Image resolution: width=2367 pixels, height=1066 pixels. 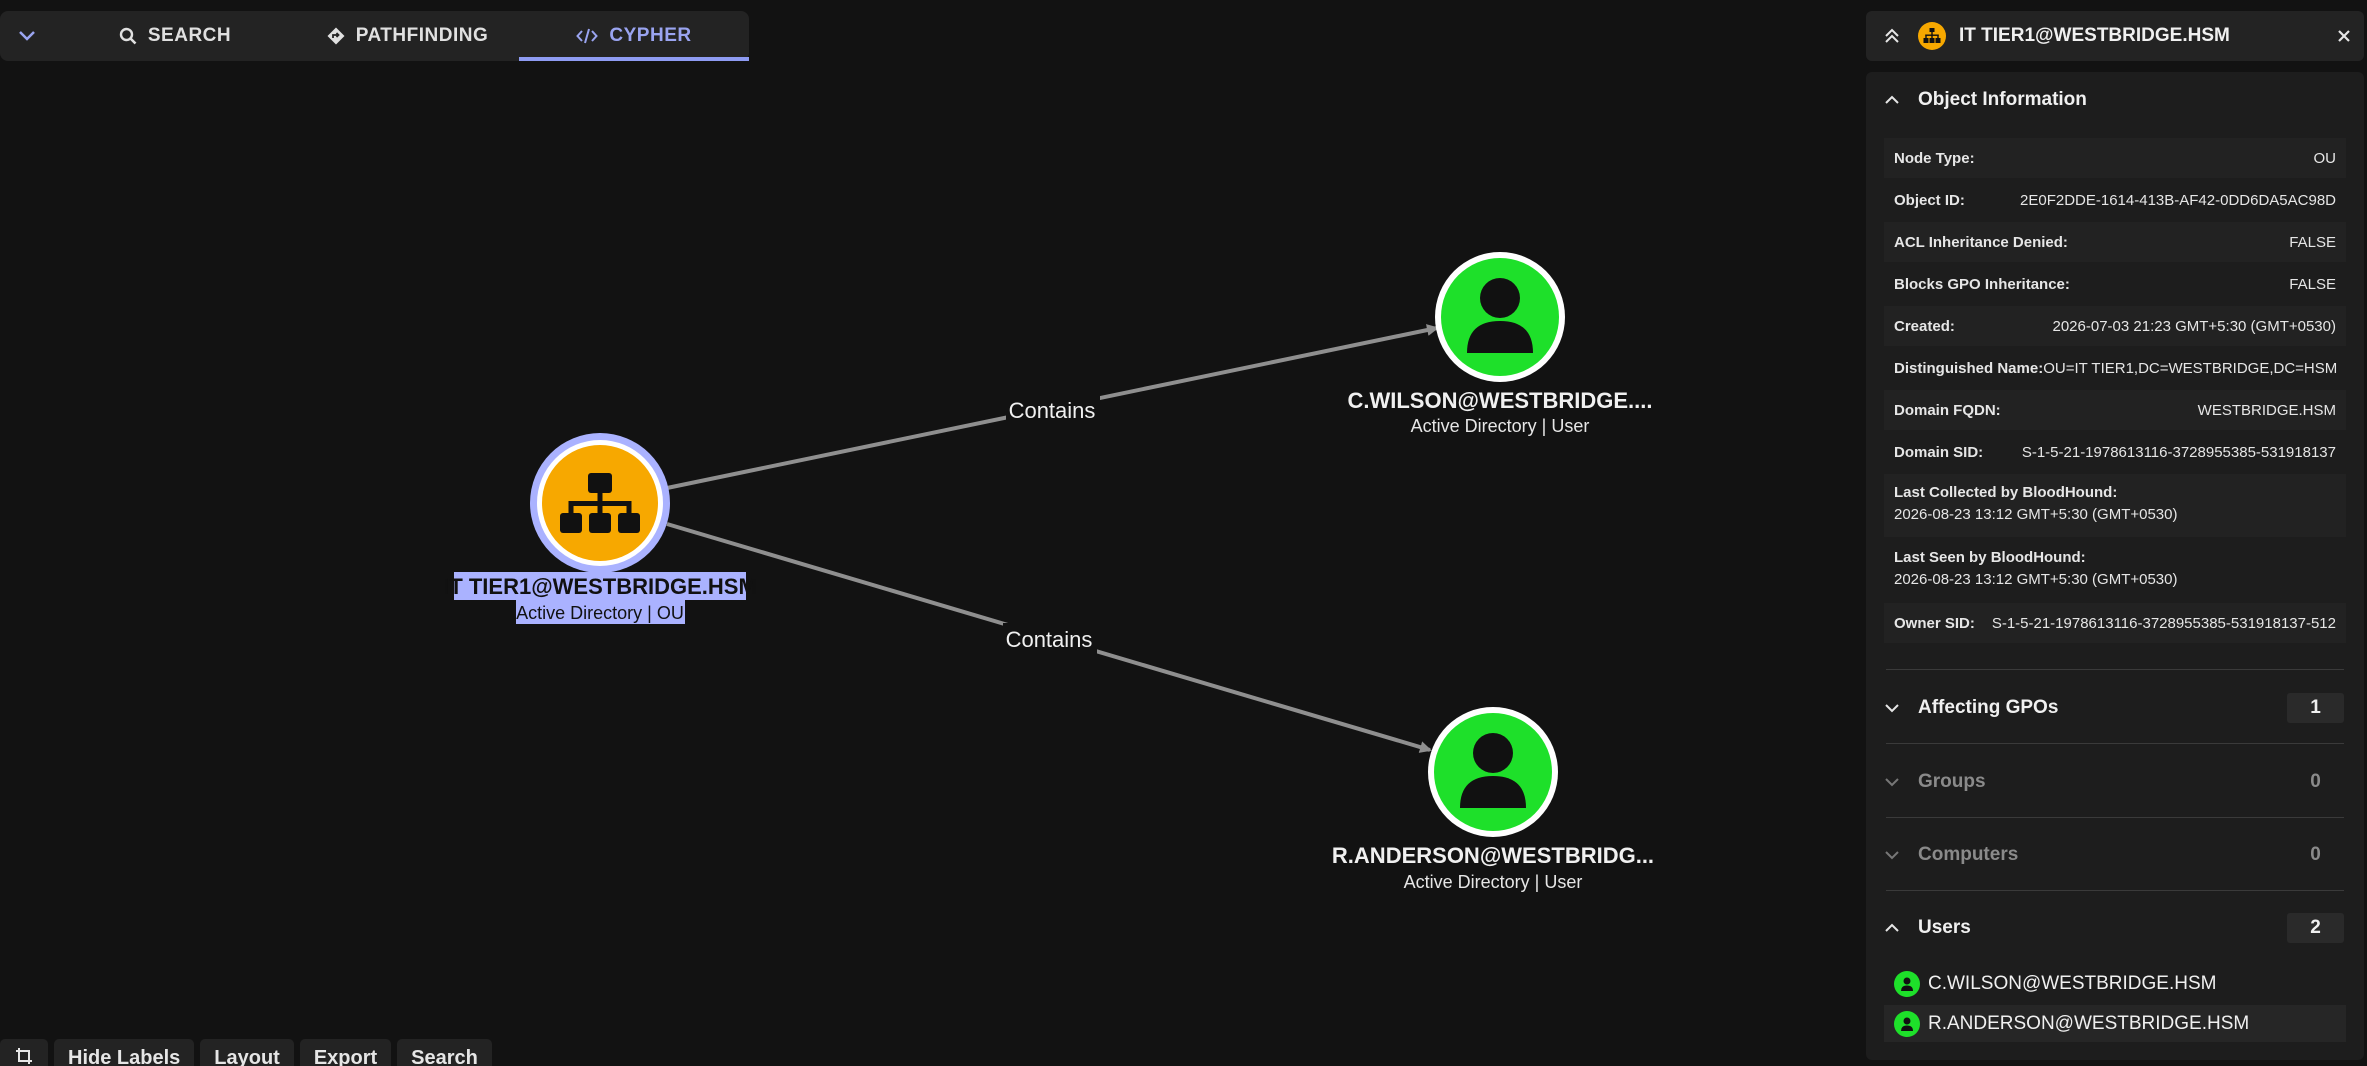 I want to click on export-button: Export, so click(x=345, y=1052).